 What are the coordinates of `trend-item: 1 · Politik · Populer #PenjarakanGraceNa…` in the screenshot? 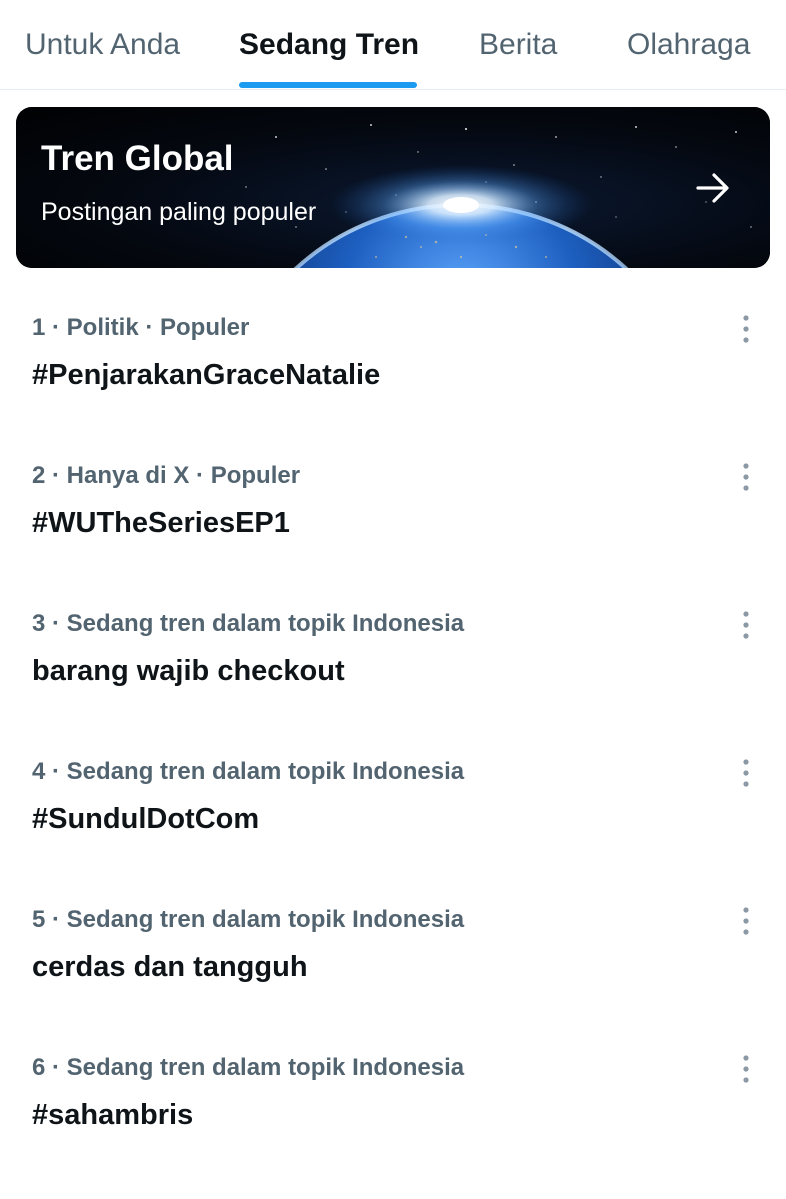 It's located at (393, 371).